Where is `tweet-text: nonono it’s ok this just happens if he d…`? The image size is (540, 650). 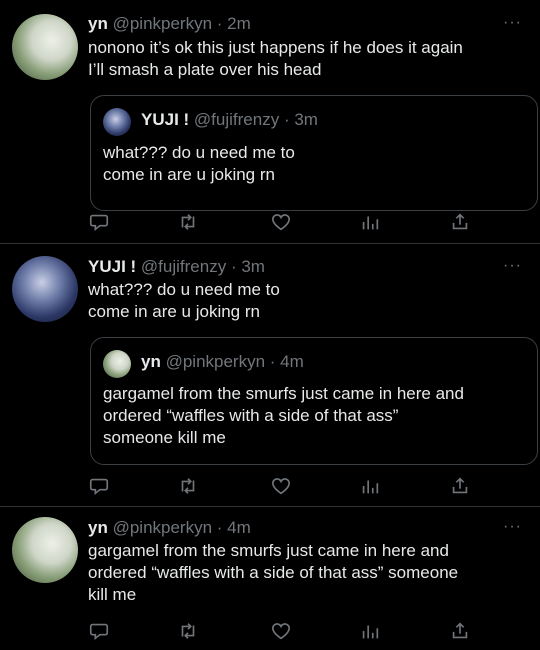
tweet-text: nonono it’s ok this just happens if he d… is located at coordinates (303, 59).